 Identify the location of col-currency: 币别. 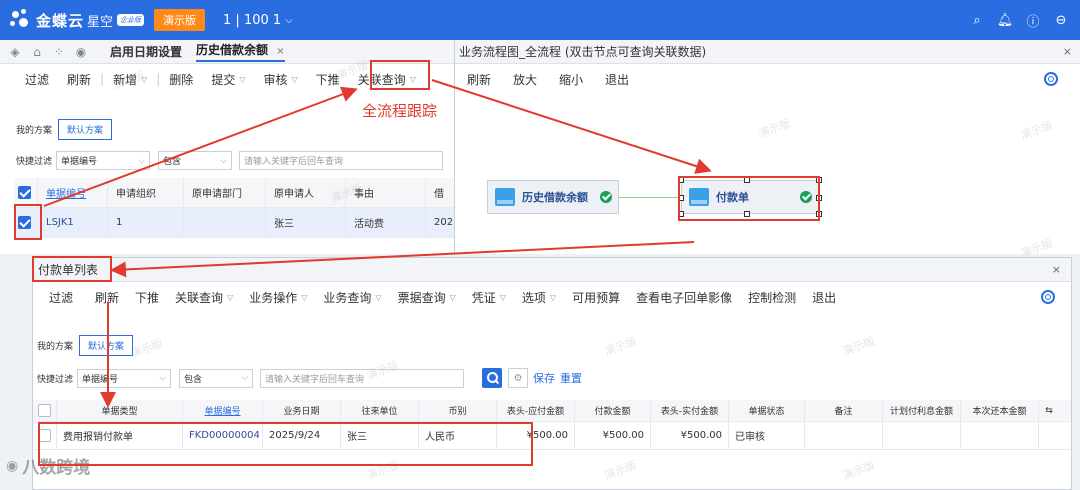
(458, 410).